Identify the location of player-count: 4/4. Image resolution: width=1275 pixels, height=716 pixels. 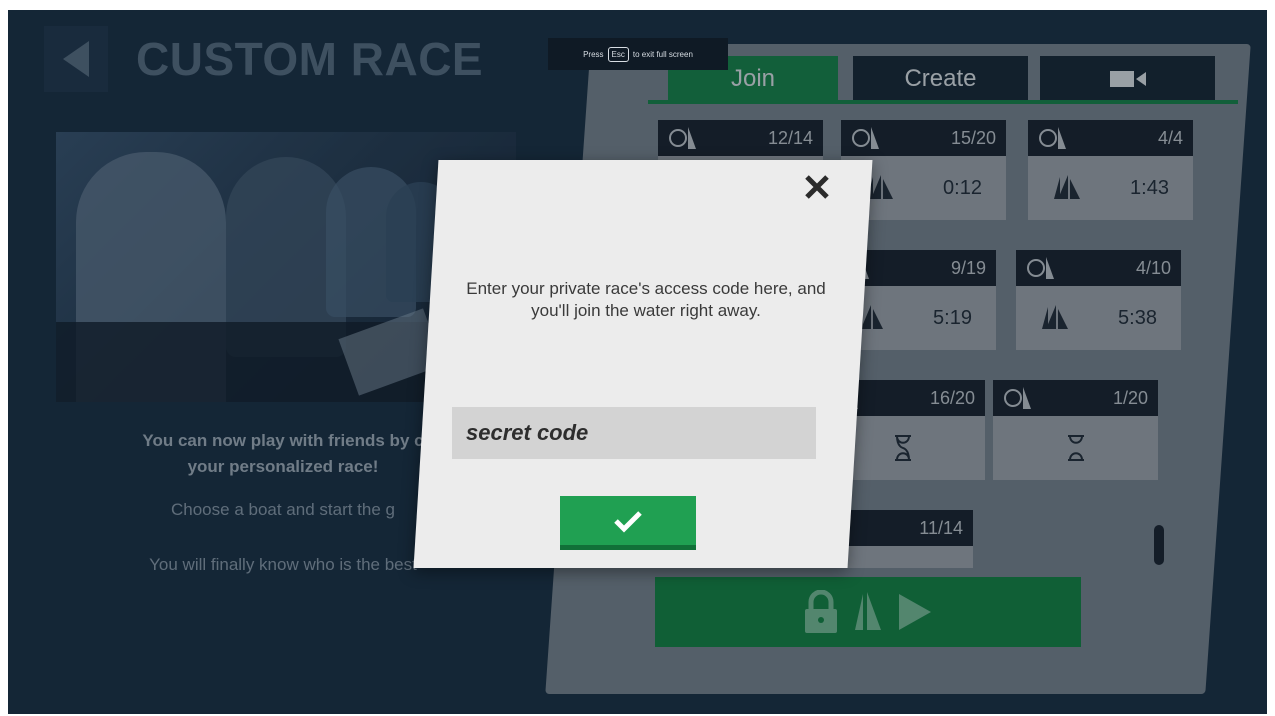
(1170, 137).